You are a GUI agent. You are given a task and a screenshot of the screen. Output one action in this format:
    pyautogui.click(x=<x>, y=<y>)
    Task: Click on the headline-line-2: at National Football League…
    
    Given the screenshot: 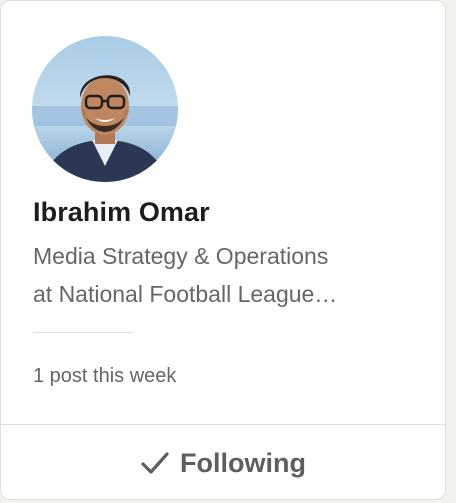 What is the action you would take?
    pyautogui.click(x=185, y=294)
    